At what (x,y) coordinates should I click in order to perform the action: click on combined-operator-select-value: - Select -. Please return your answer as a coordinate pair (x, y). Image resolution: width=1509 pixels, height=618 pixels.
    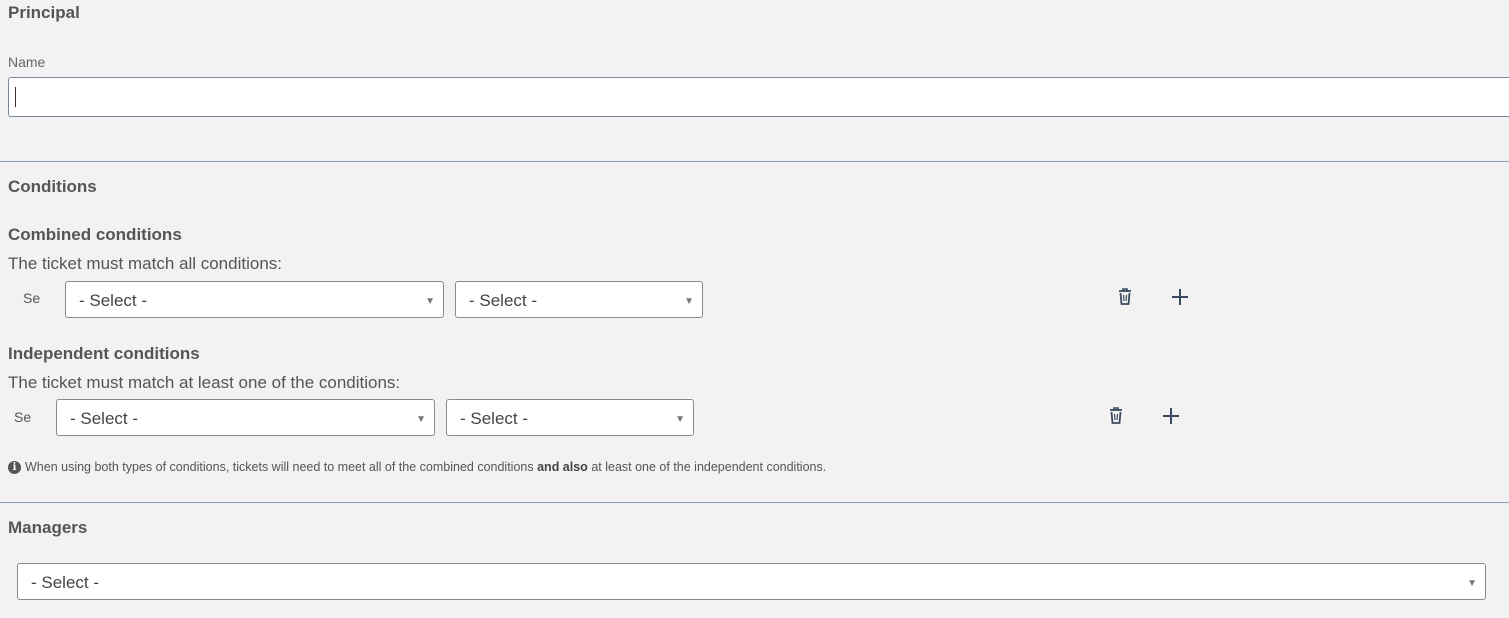
    Looking at the image, I should click on (503, 300).